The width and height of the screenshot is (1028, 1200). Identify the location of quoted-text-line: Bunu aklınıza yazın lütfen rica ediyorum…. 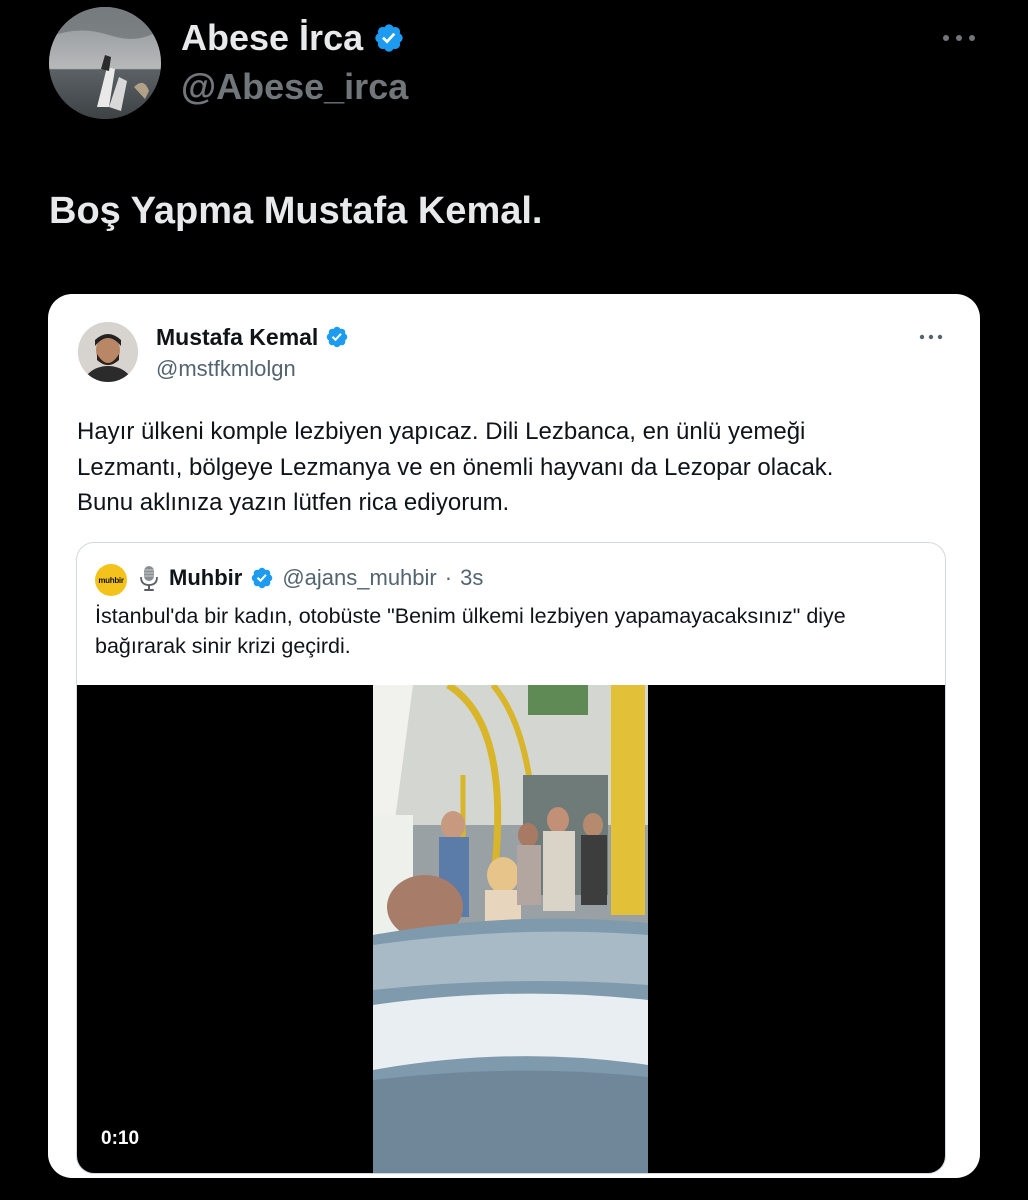
(293, 502).